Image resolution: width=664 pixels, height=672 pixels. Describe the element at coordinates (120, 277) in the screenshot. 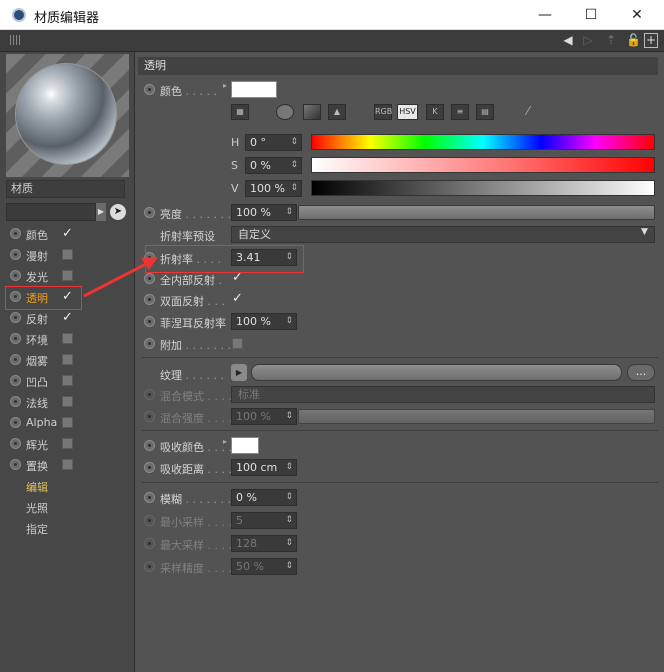

I see `annotation-arrow` at that location.